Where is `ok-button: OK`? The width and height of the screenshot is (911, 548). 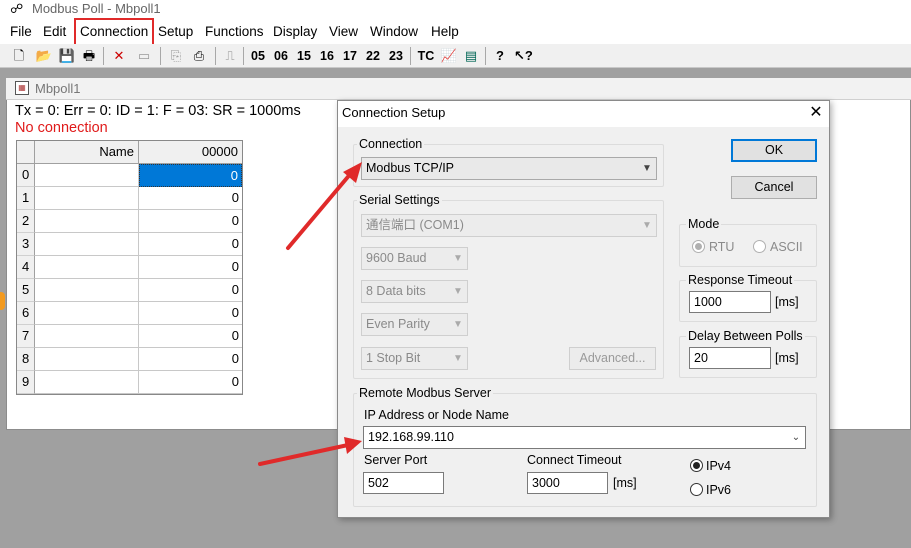 ok-button: OK is located at coordinates (774, 150).